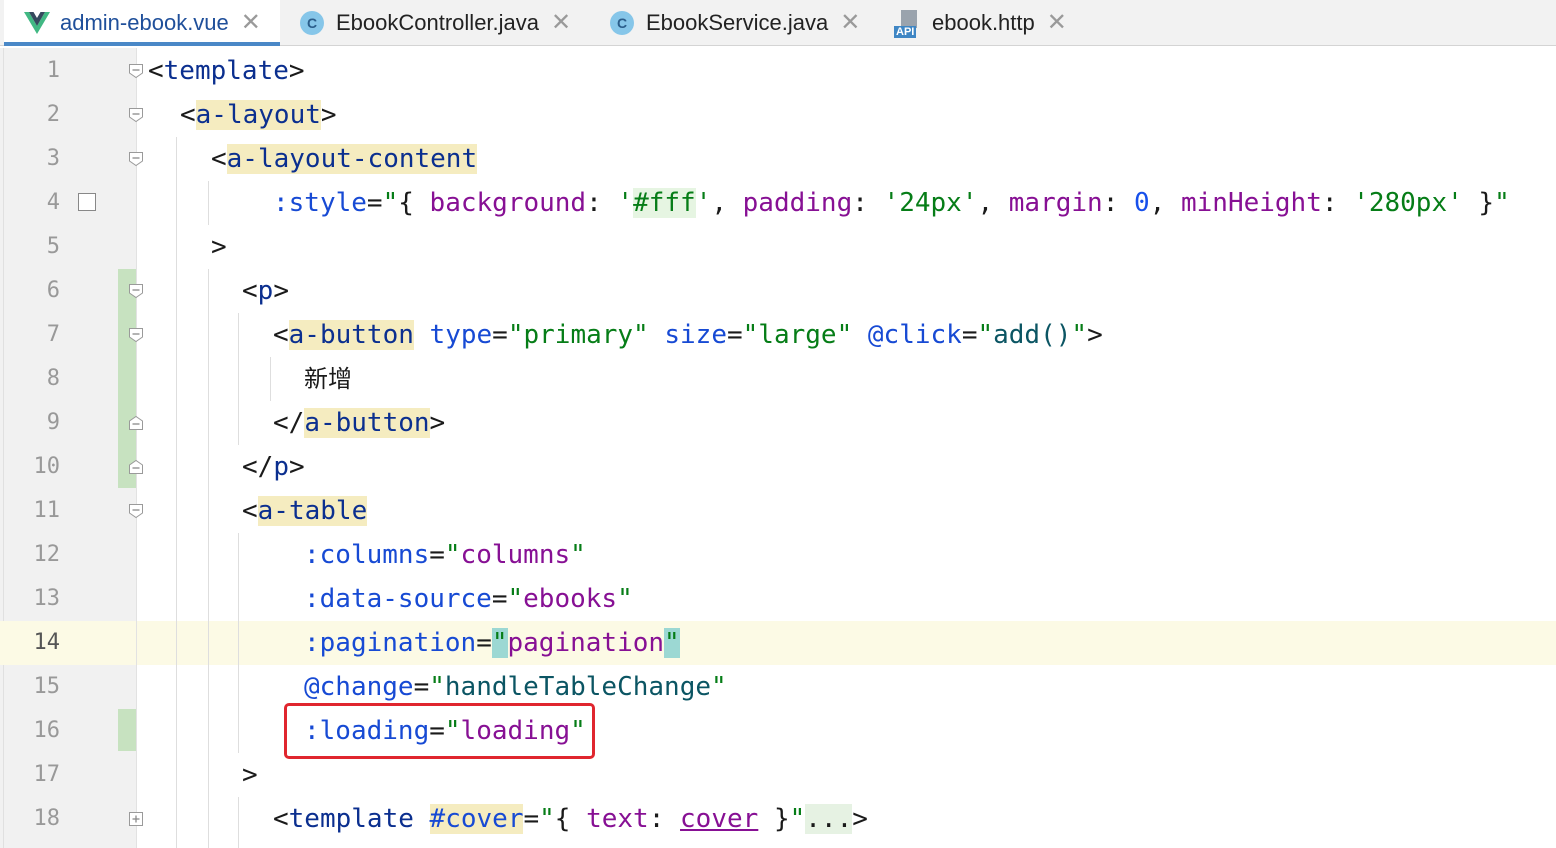 The image size is (1556, 848). Describe the element at coordinates (468, 599) in the screenshot. I see `code-text: :data-source="ebooks"` at that location.